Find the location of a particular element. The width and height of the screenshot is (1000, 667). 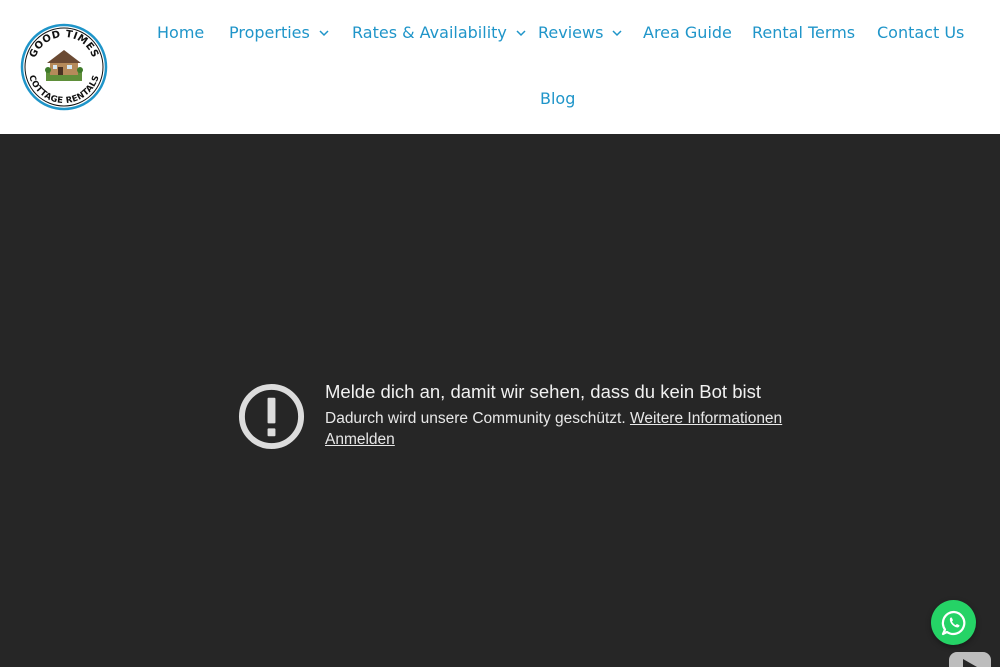

nav-blog-label: Blog is located at coordinates (558, 98).